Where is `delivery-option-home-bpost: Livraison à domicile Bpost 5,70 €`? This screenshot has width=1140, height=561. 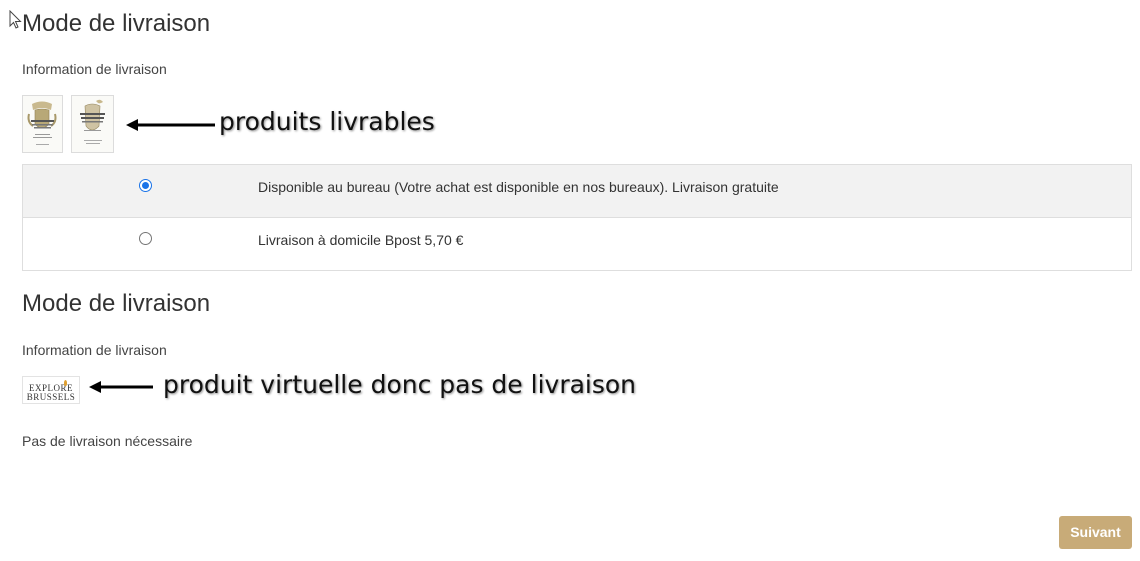
delivery-option-home-bpost: Livraison à domicile Bpost 5,70 € is located at coordinates (577, 244).